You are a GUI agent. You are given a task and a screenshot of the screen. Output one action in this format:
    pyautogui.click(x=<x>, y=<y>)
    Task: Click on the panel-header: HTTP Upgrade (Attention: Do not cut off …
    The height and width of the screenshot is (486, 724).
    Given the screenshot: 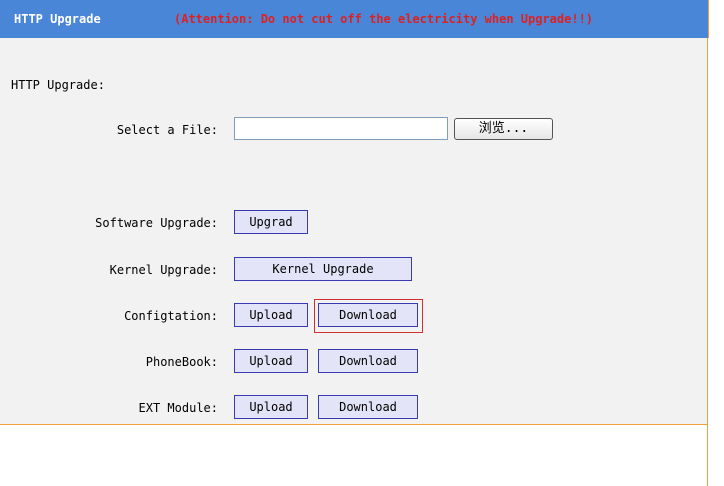 What is the action you would take?
    pyautogui.click(x=354, y=19)
    